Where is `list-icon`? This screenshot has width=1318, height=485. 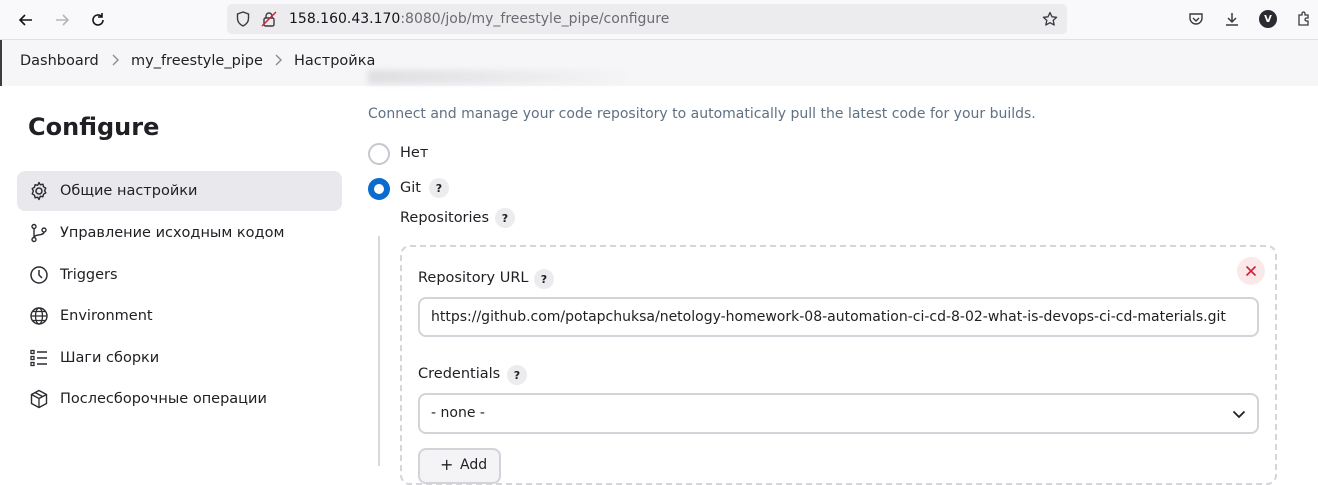
list-icon is located at coordinates (39, 358).